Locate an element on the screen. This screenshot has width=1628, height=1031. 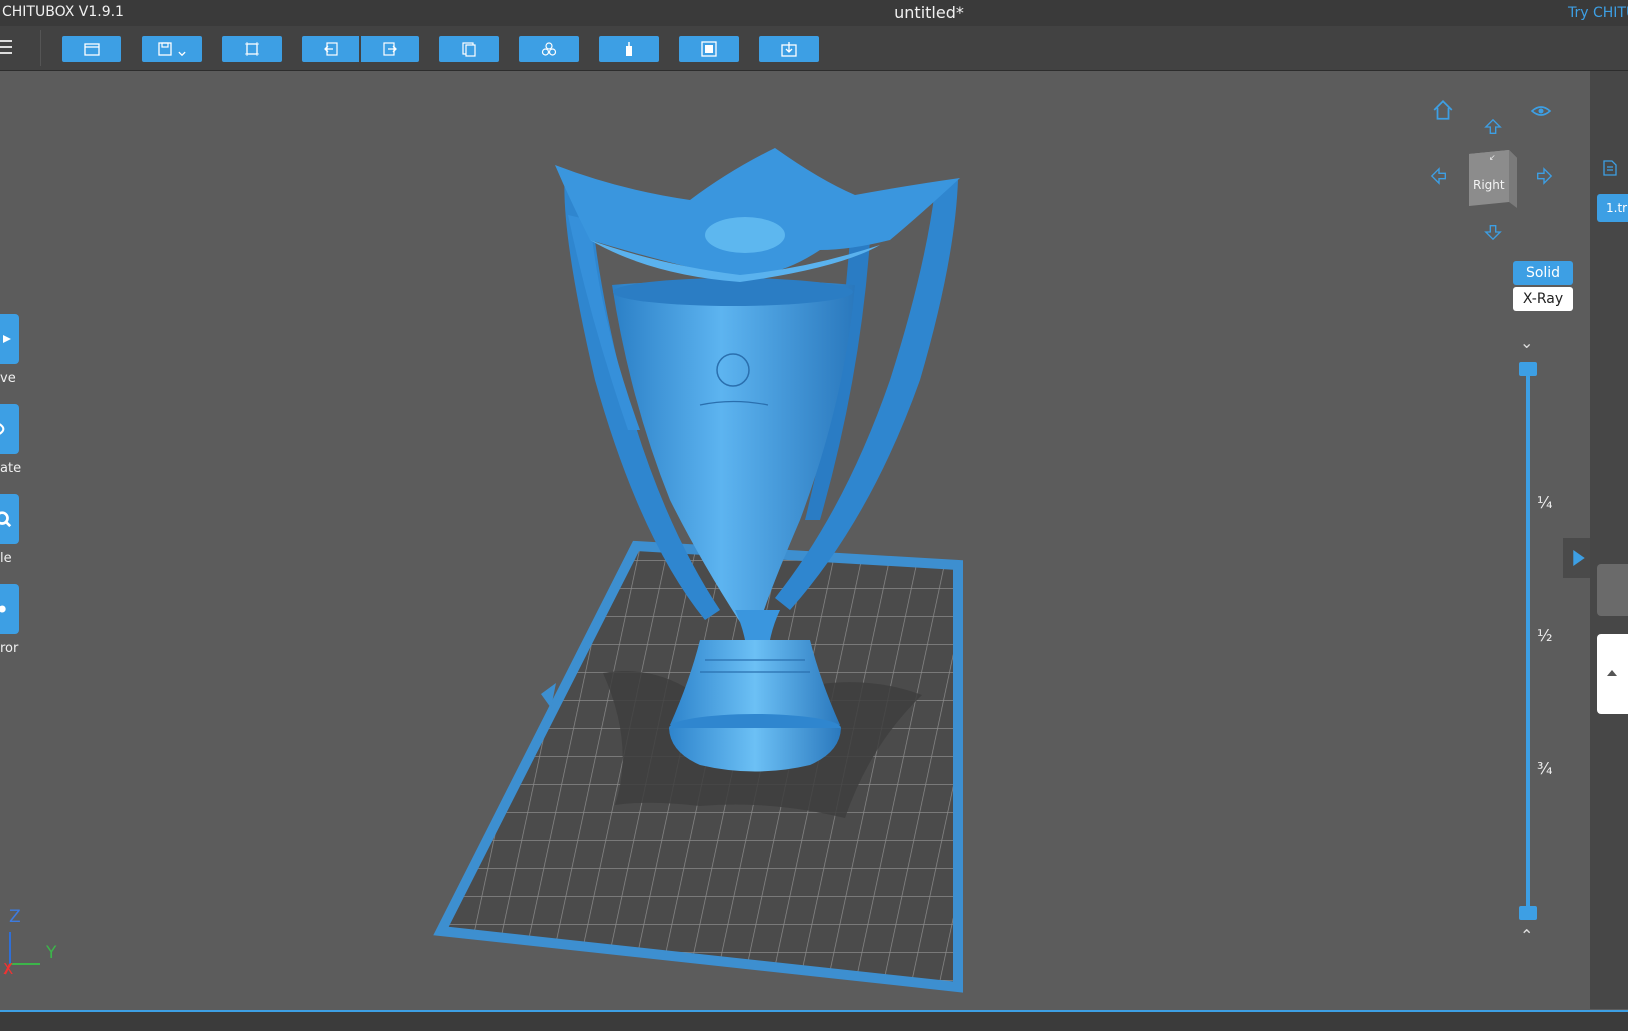
cubes-icon is located at coordinates (549, 49).